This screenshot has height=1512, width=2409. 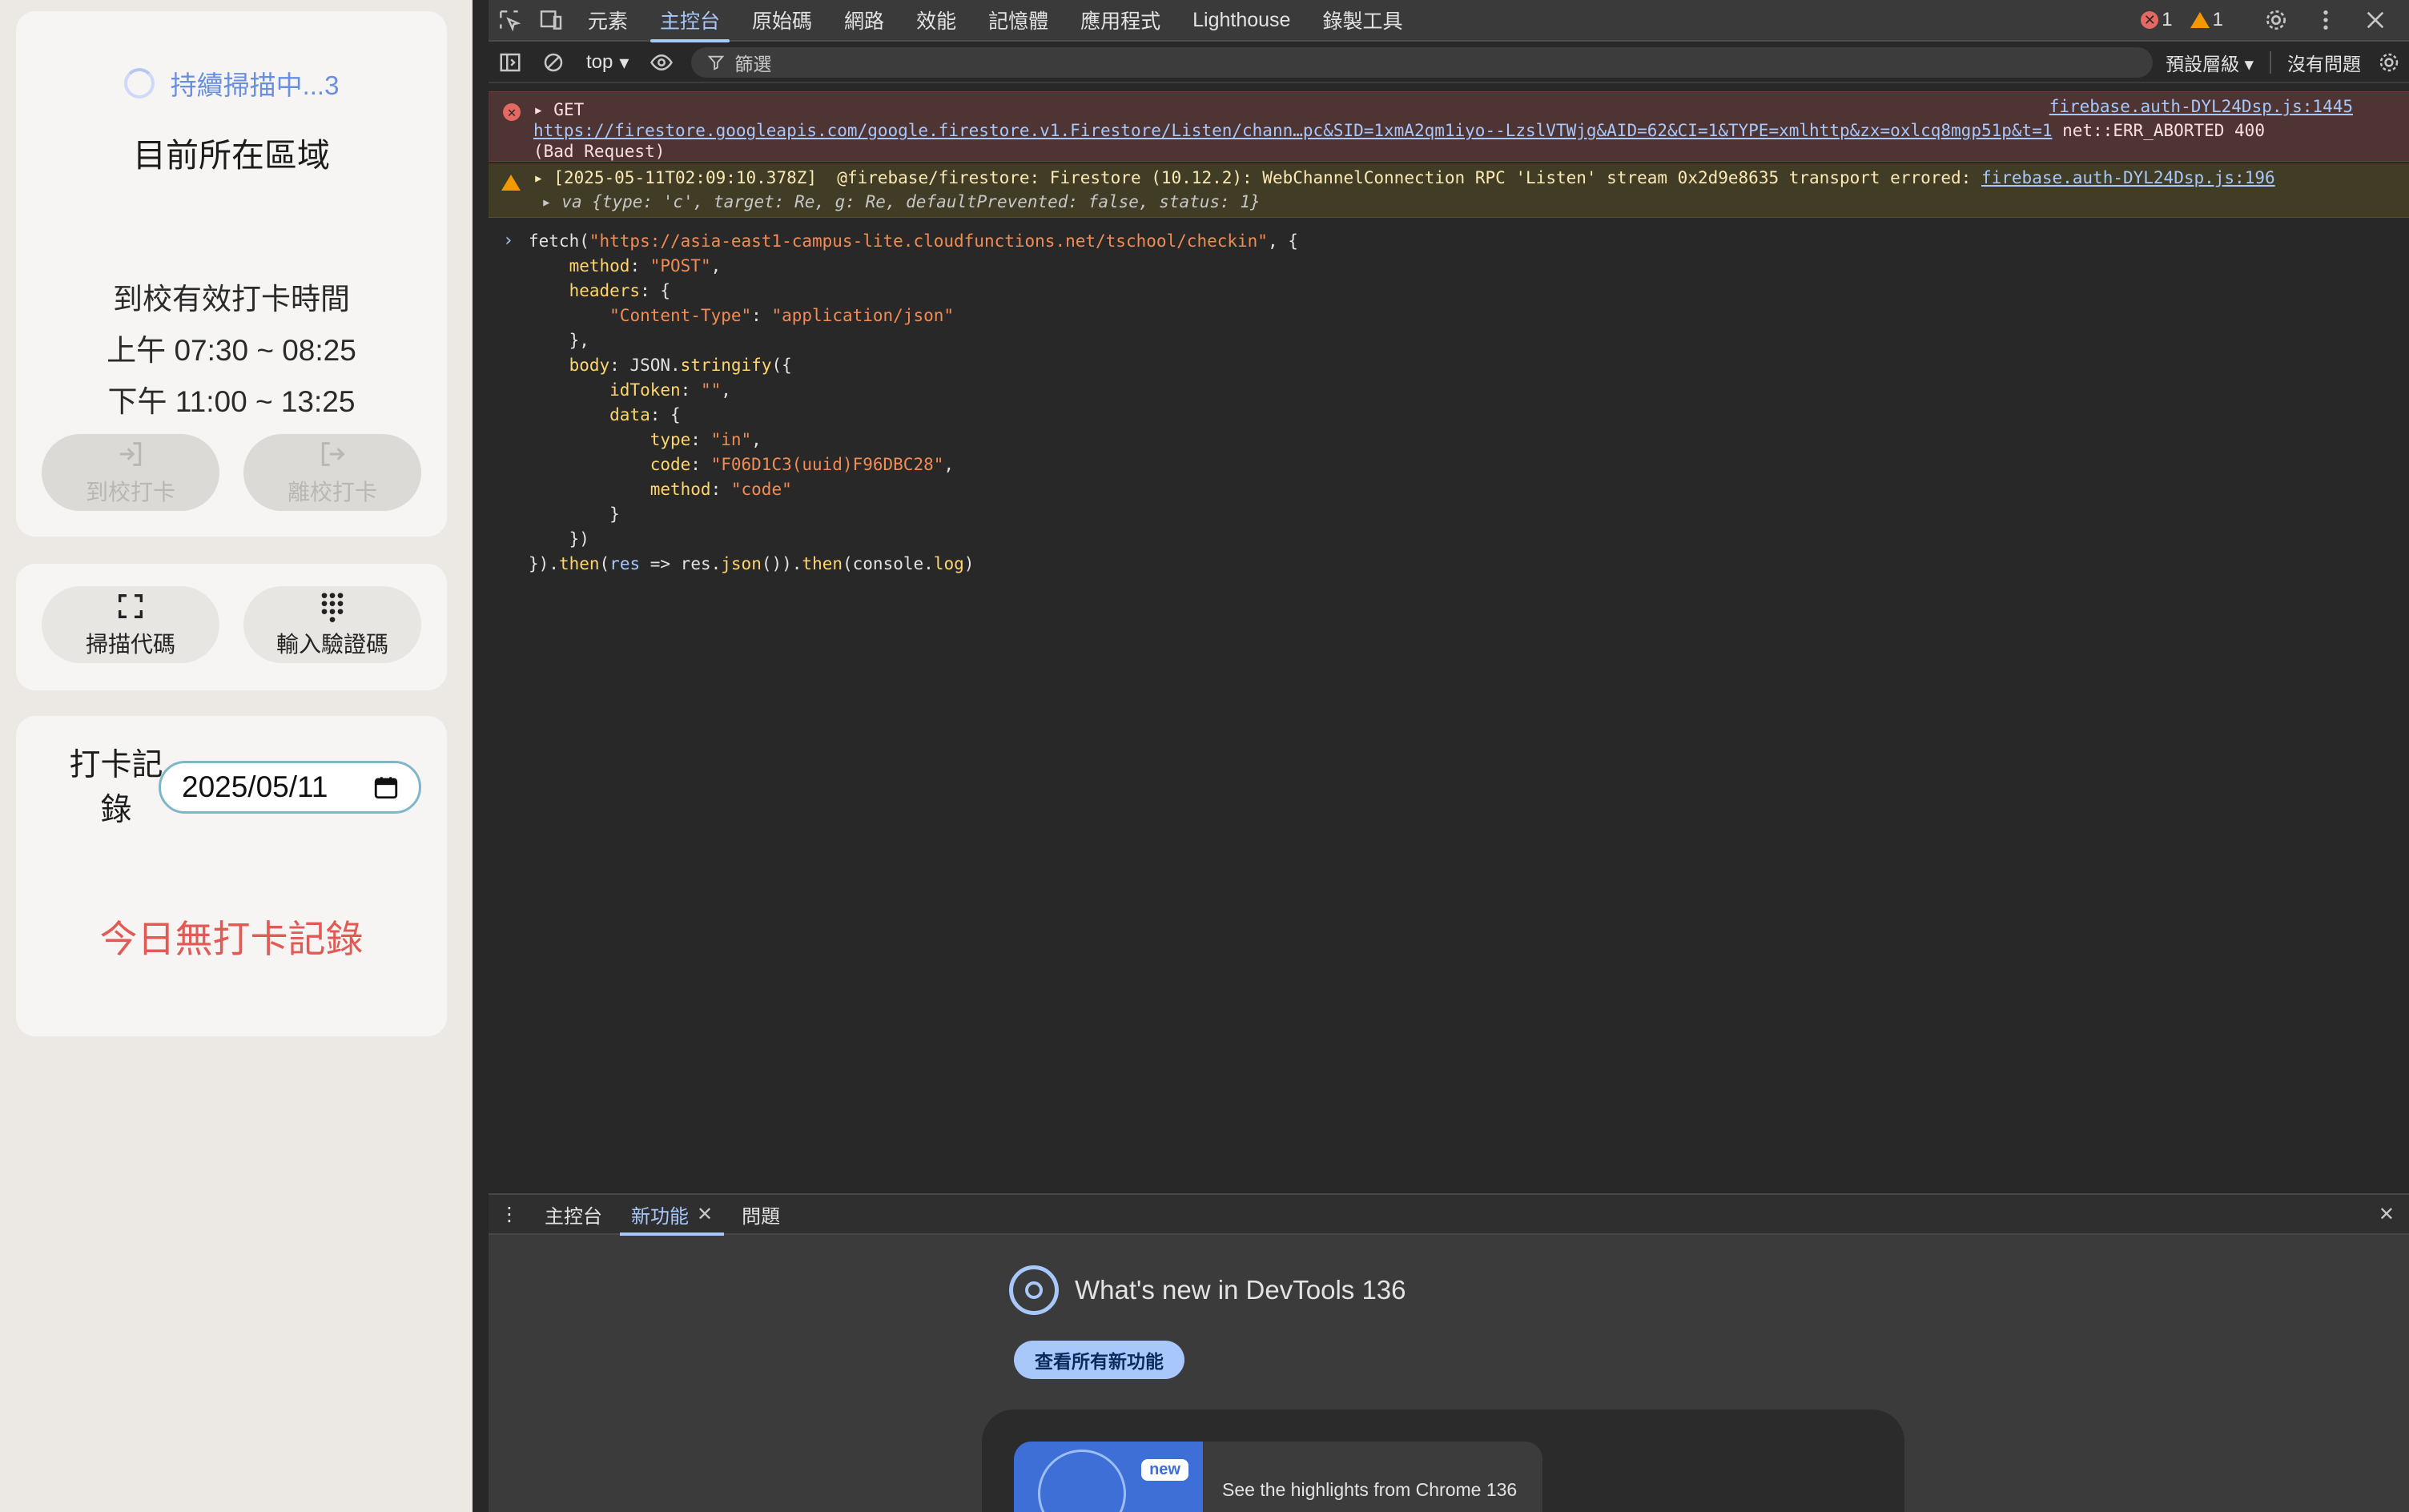 What do you see at coordinates (2167, 19) in the screenshot?
I see `error-count: 1` at bounding box center [2167, 19].